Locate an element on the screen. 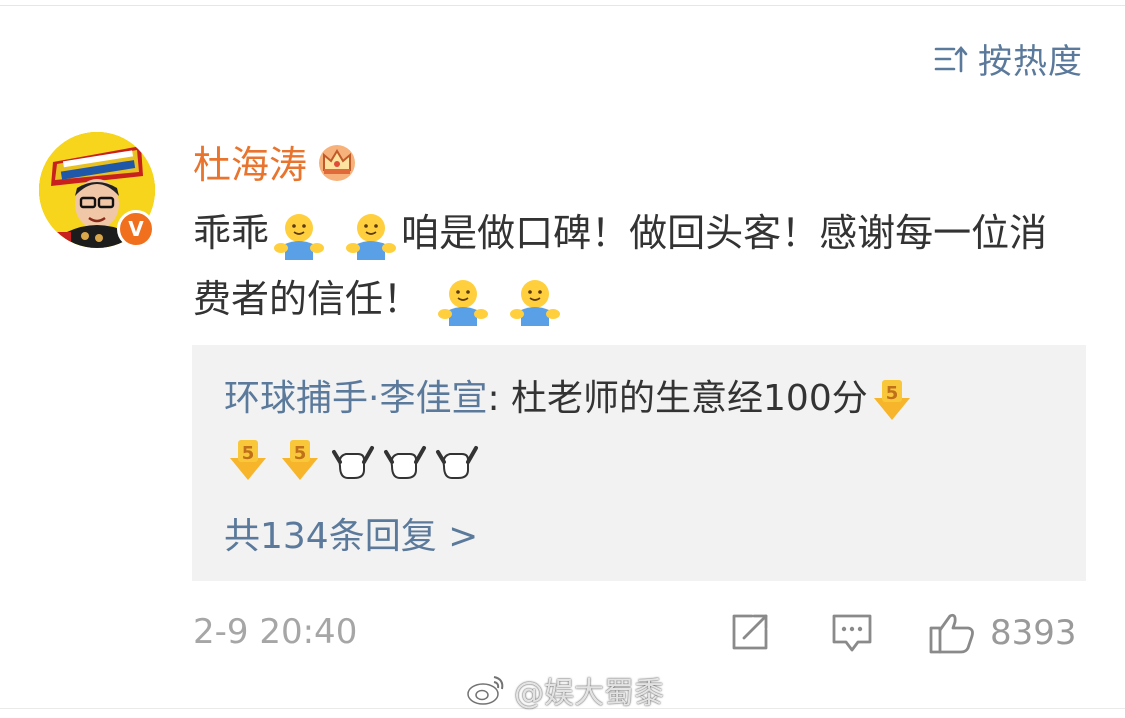 The width and height of the screenshot is (1125, 718). weibo-logo-icon is located at coordinates (485, 690).